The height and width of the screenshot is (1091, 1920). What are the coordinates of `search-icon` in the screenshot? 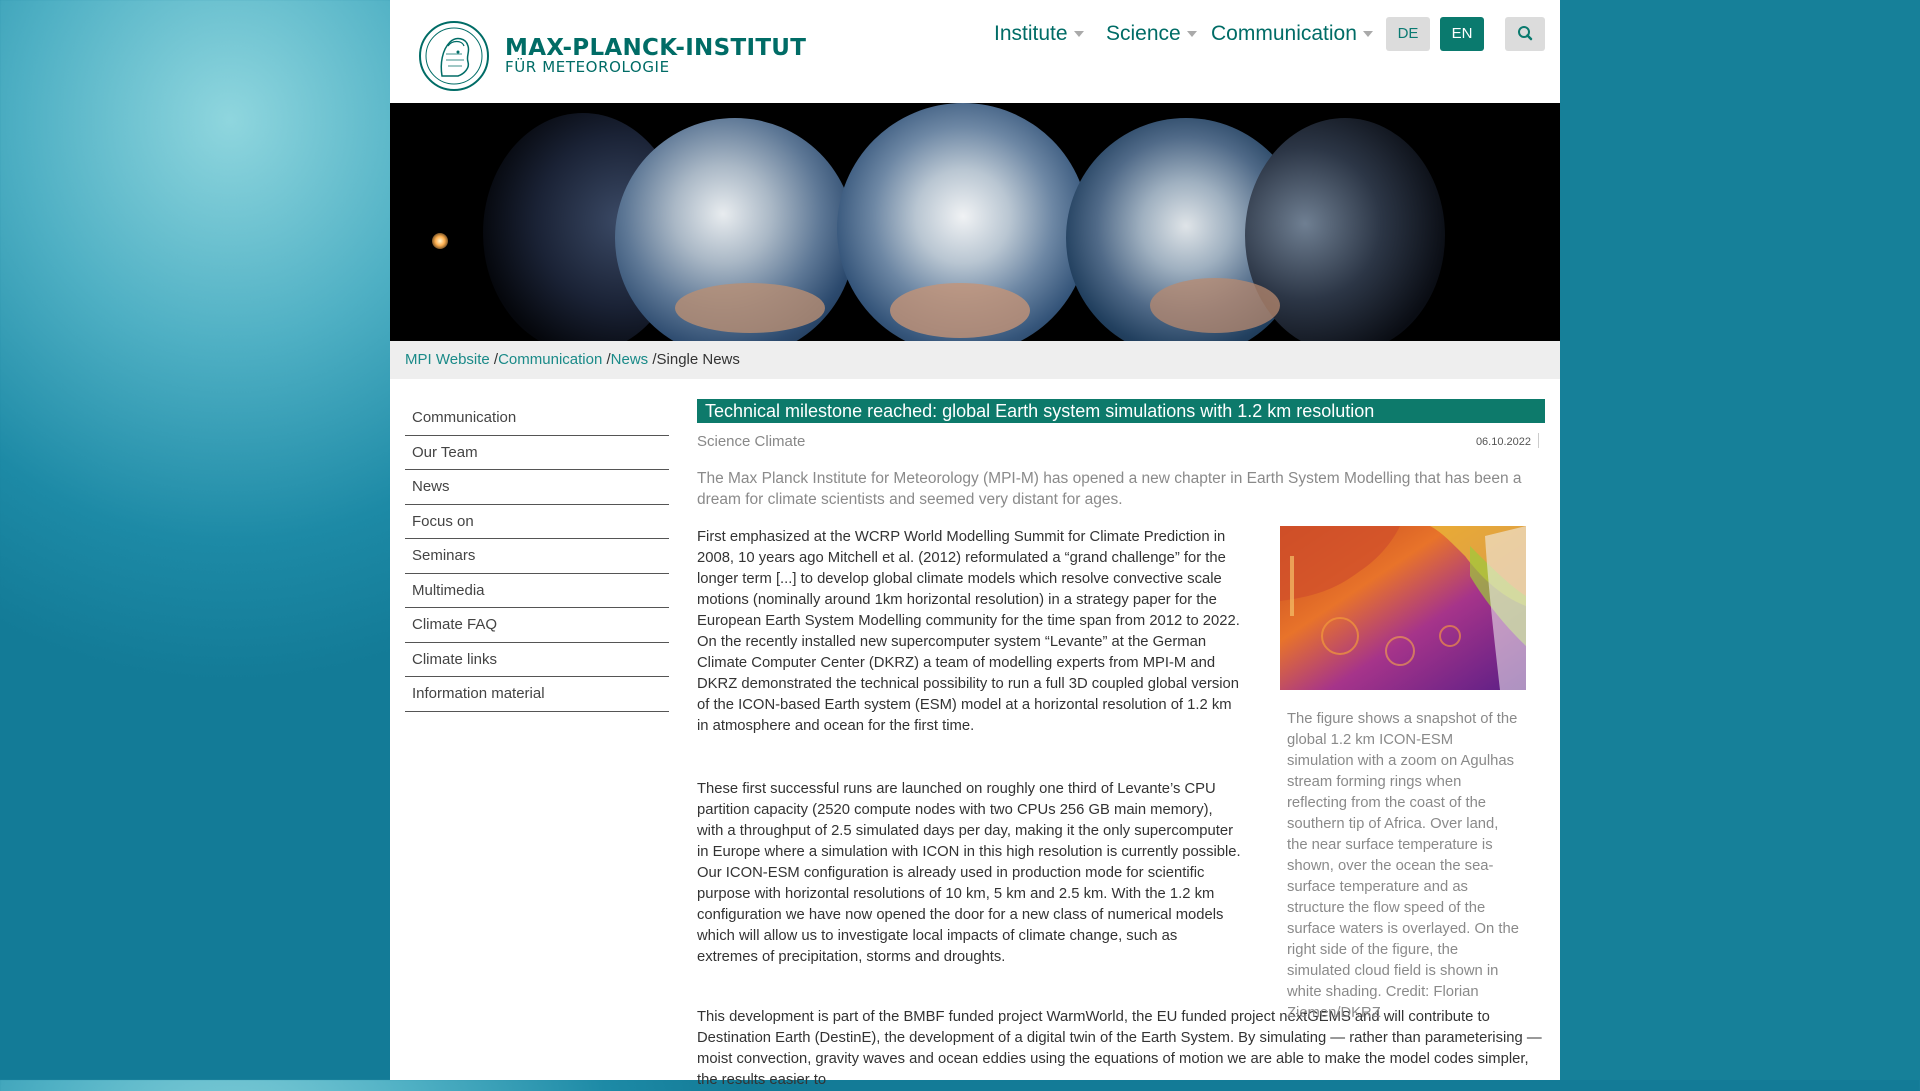 It's located at (1525, 33).